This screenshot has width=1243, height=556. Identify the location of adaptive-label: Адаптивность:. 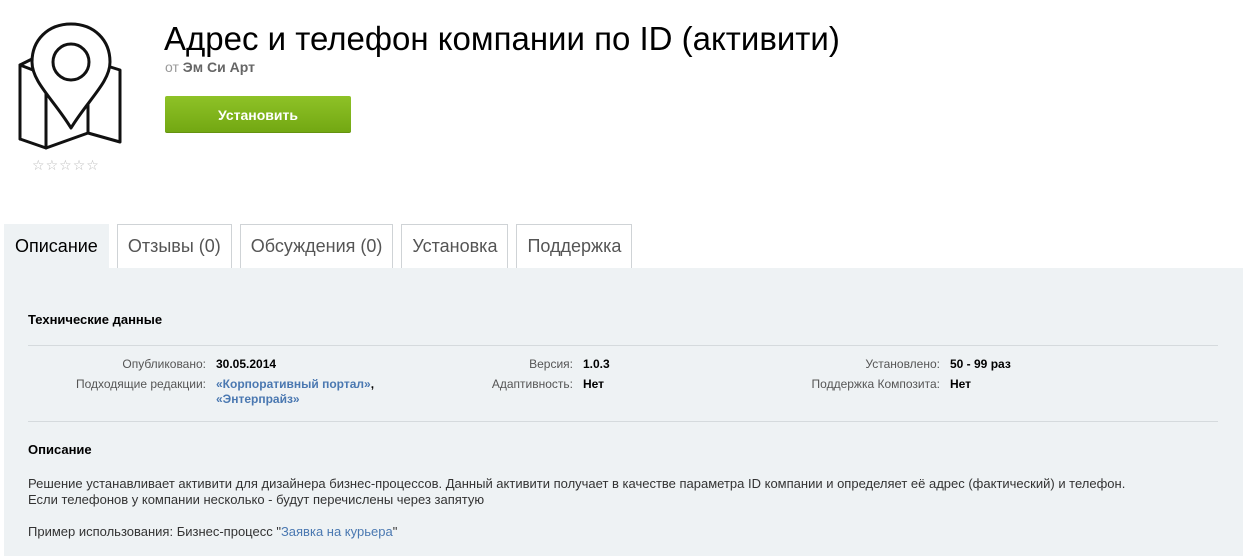
(532, 384).